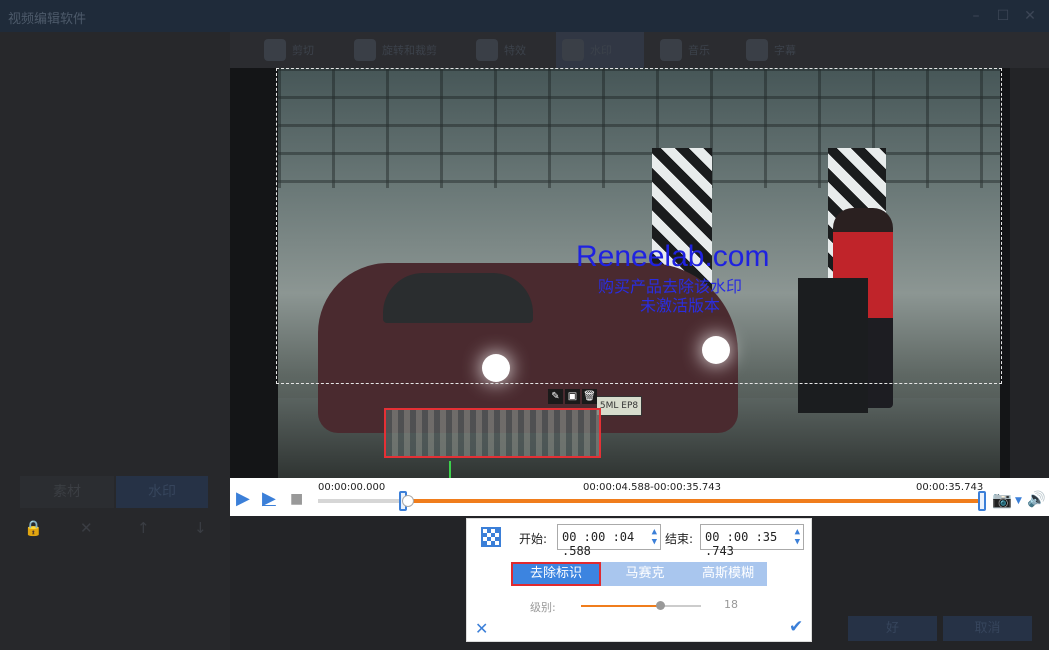 Image resolution: width=1049 pixels, height=650 pixels. What do you see at coordinates (67, 492) in the screenshot?
I see `tab-material: 素材` at bounding box center [67, 492].